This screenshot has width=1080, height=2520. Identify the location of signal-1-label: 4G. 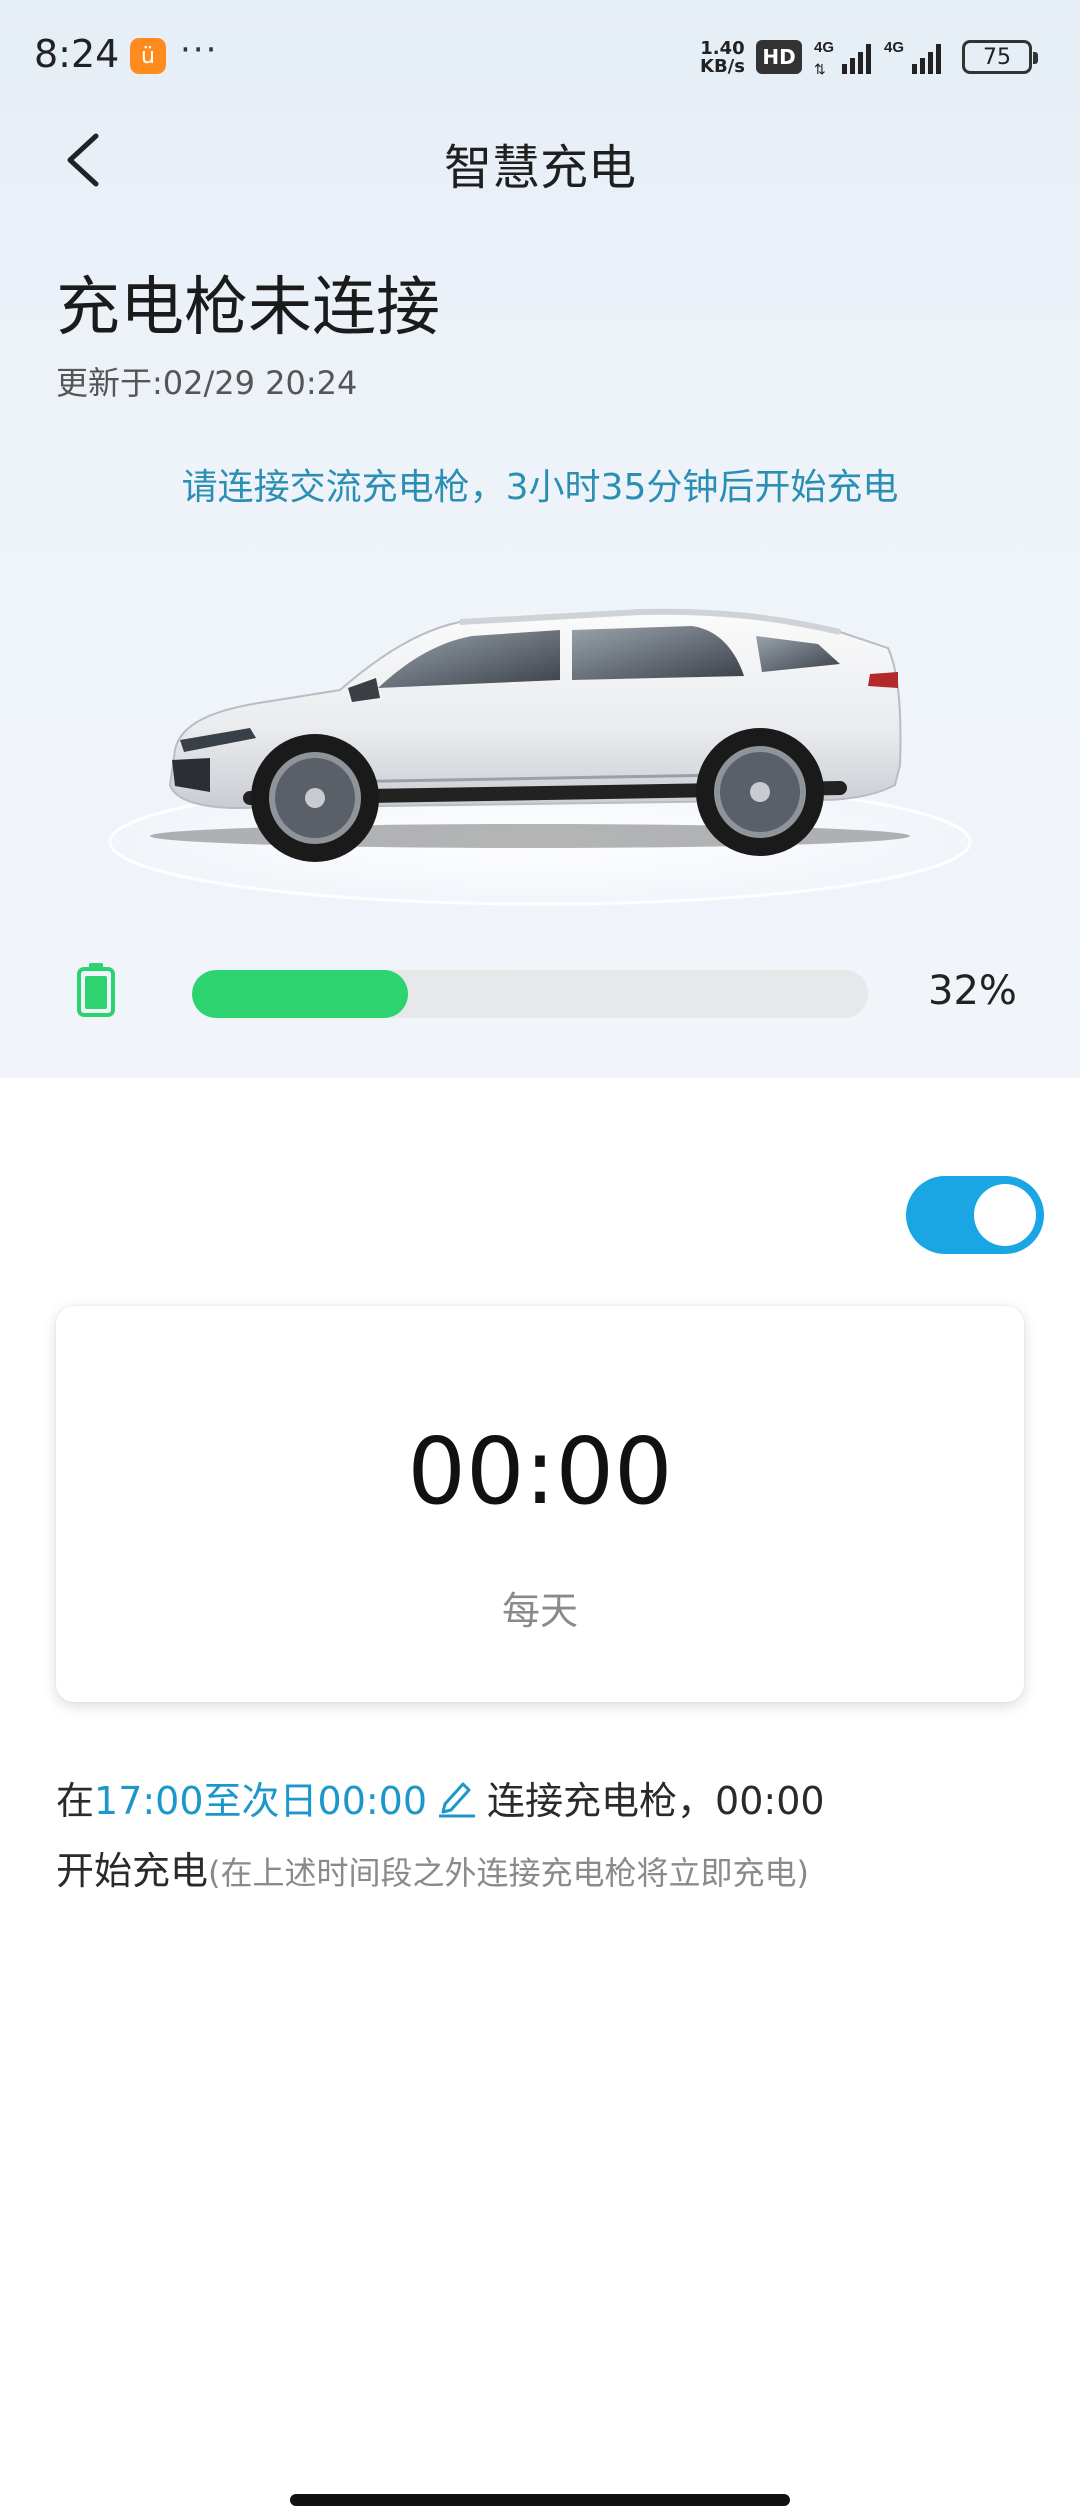
(824, 47).